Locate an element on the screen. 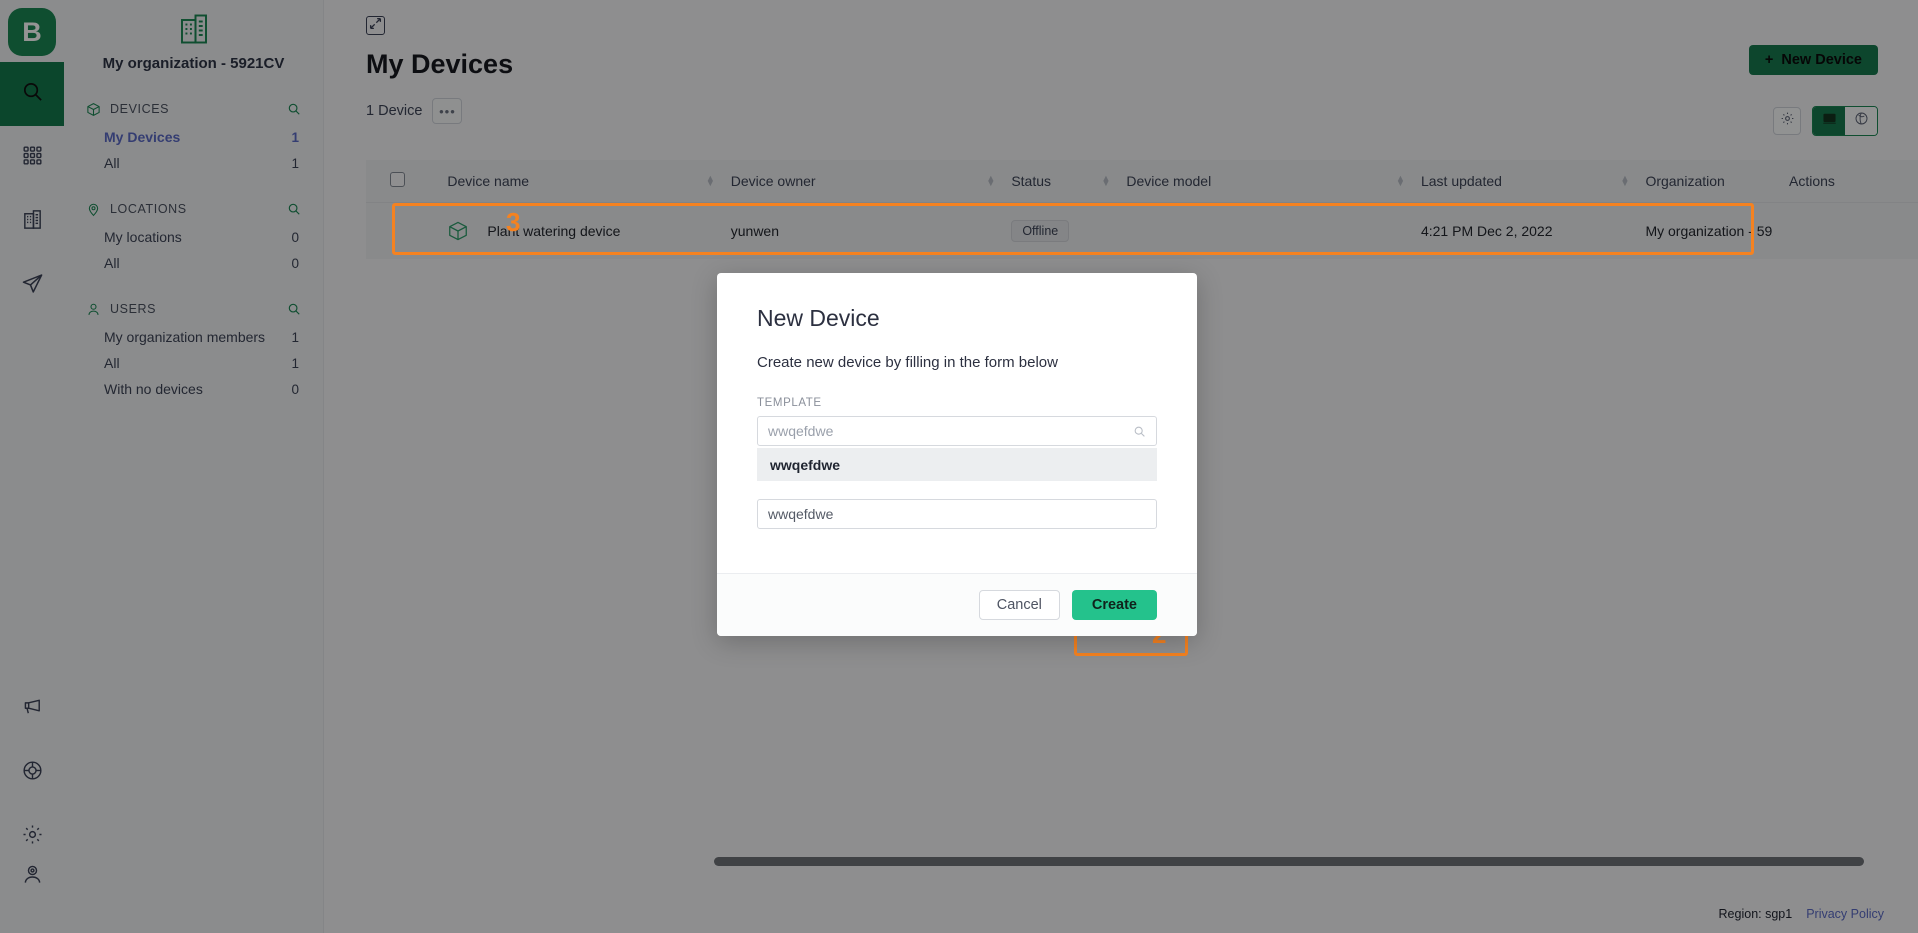  device-name-input-value: wwqefdwe is located at coordinates (801, 514).